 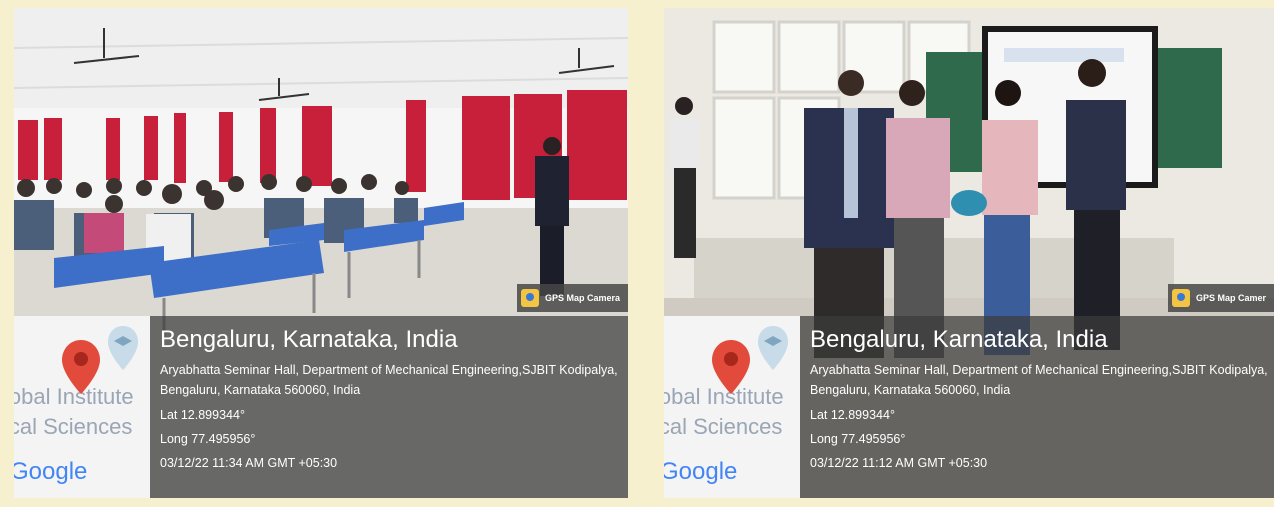 What do you see at coordinates (249, 463) in the screenshot?
I see `timestamp: 03/12/22 11:34 AM GMT +05:30` at bounding box center [249, 463].